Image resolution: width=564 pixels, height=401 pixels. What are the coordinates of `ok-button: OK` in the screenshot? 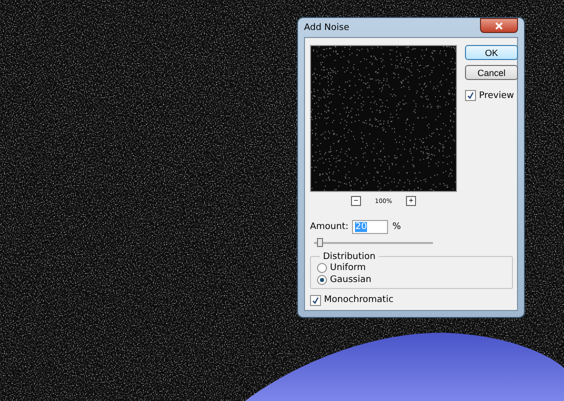 It's located at (491, 52).